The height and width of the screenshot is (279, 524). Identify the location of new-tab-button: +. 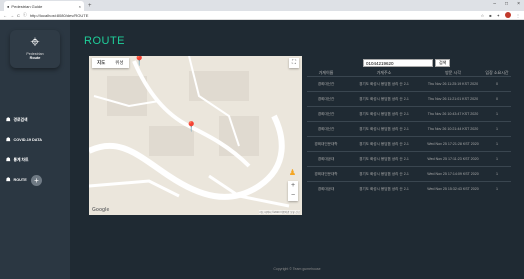
(90, 6).